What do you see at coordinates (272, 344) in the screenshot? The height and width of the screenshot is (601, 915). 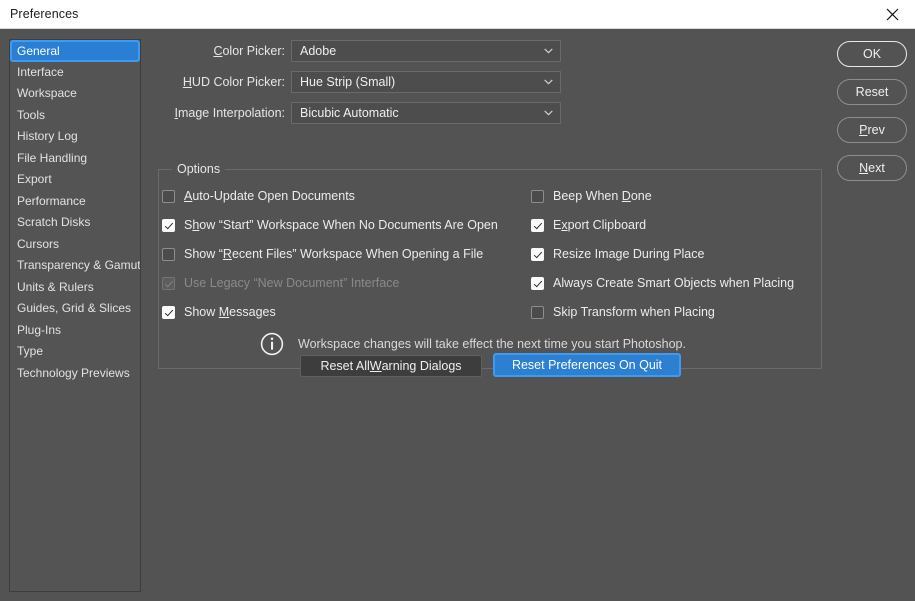 I see `info-icon` at bounding box center [272, 344].